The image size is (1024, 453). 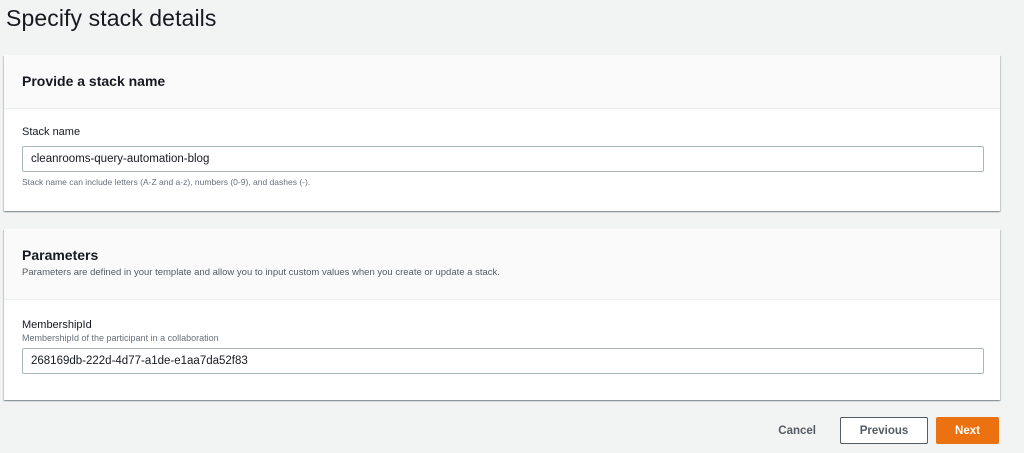 I want to click on cancel-button: Cancel, so click(x=797, y=430).